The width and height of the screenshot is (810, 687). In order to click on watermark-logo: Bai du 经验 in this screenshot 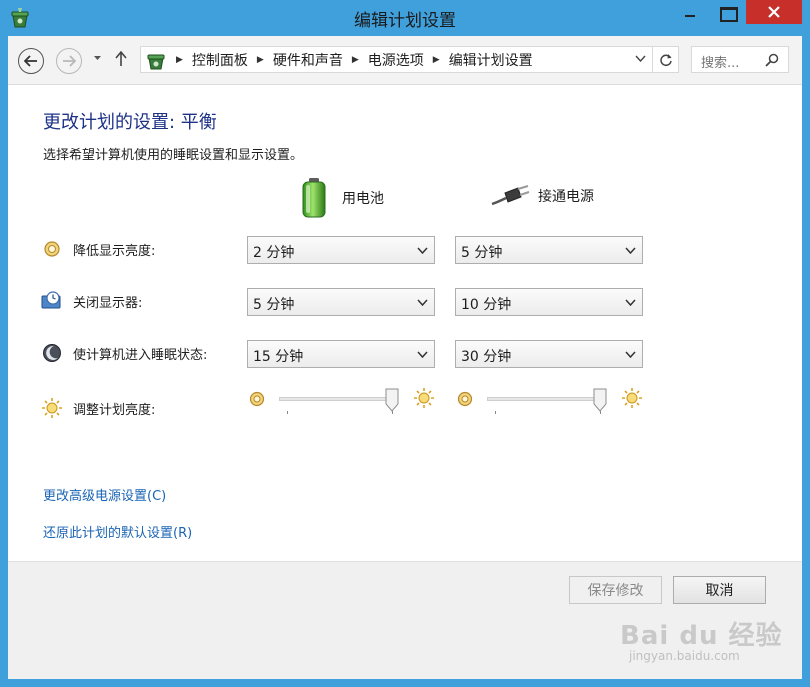, I will do `click(701, 636)`.